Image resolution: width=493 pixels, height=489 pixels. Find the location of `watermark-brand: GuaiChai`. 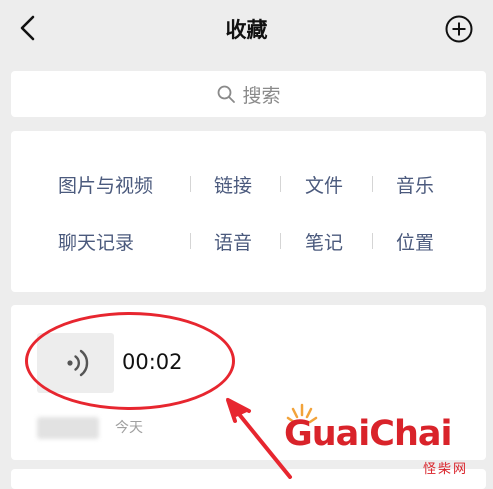

watermark-brand: GuaiChai is located at coordinates (368, 434).